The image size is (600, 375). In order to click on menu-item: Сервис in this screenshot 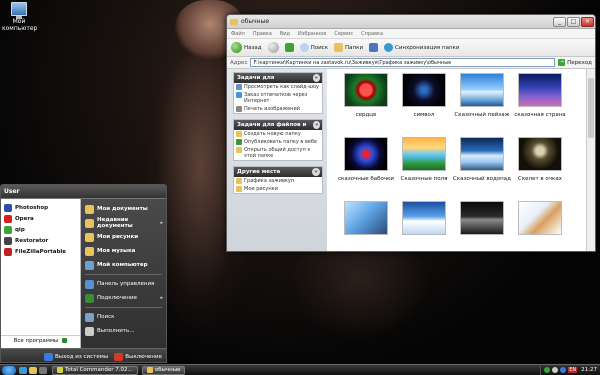, I will do `click(343, 34)`.